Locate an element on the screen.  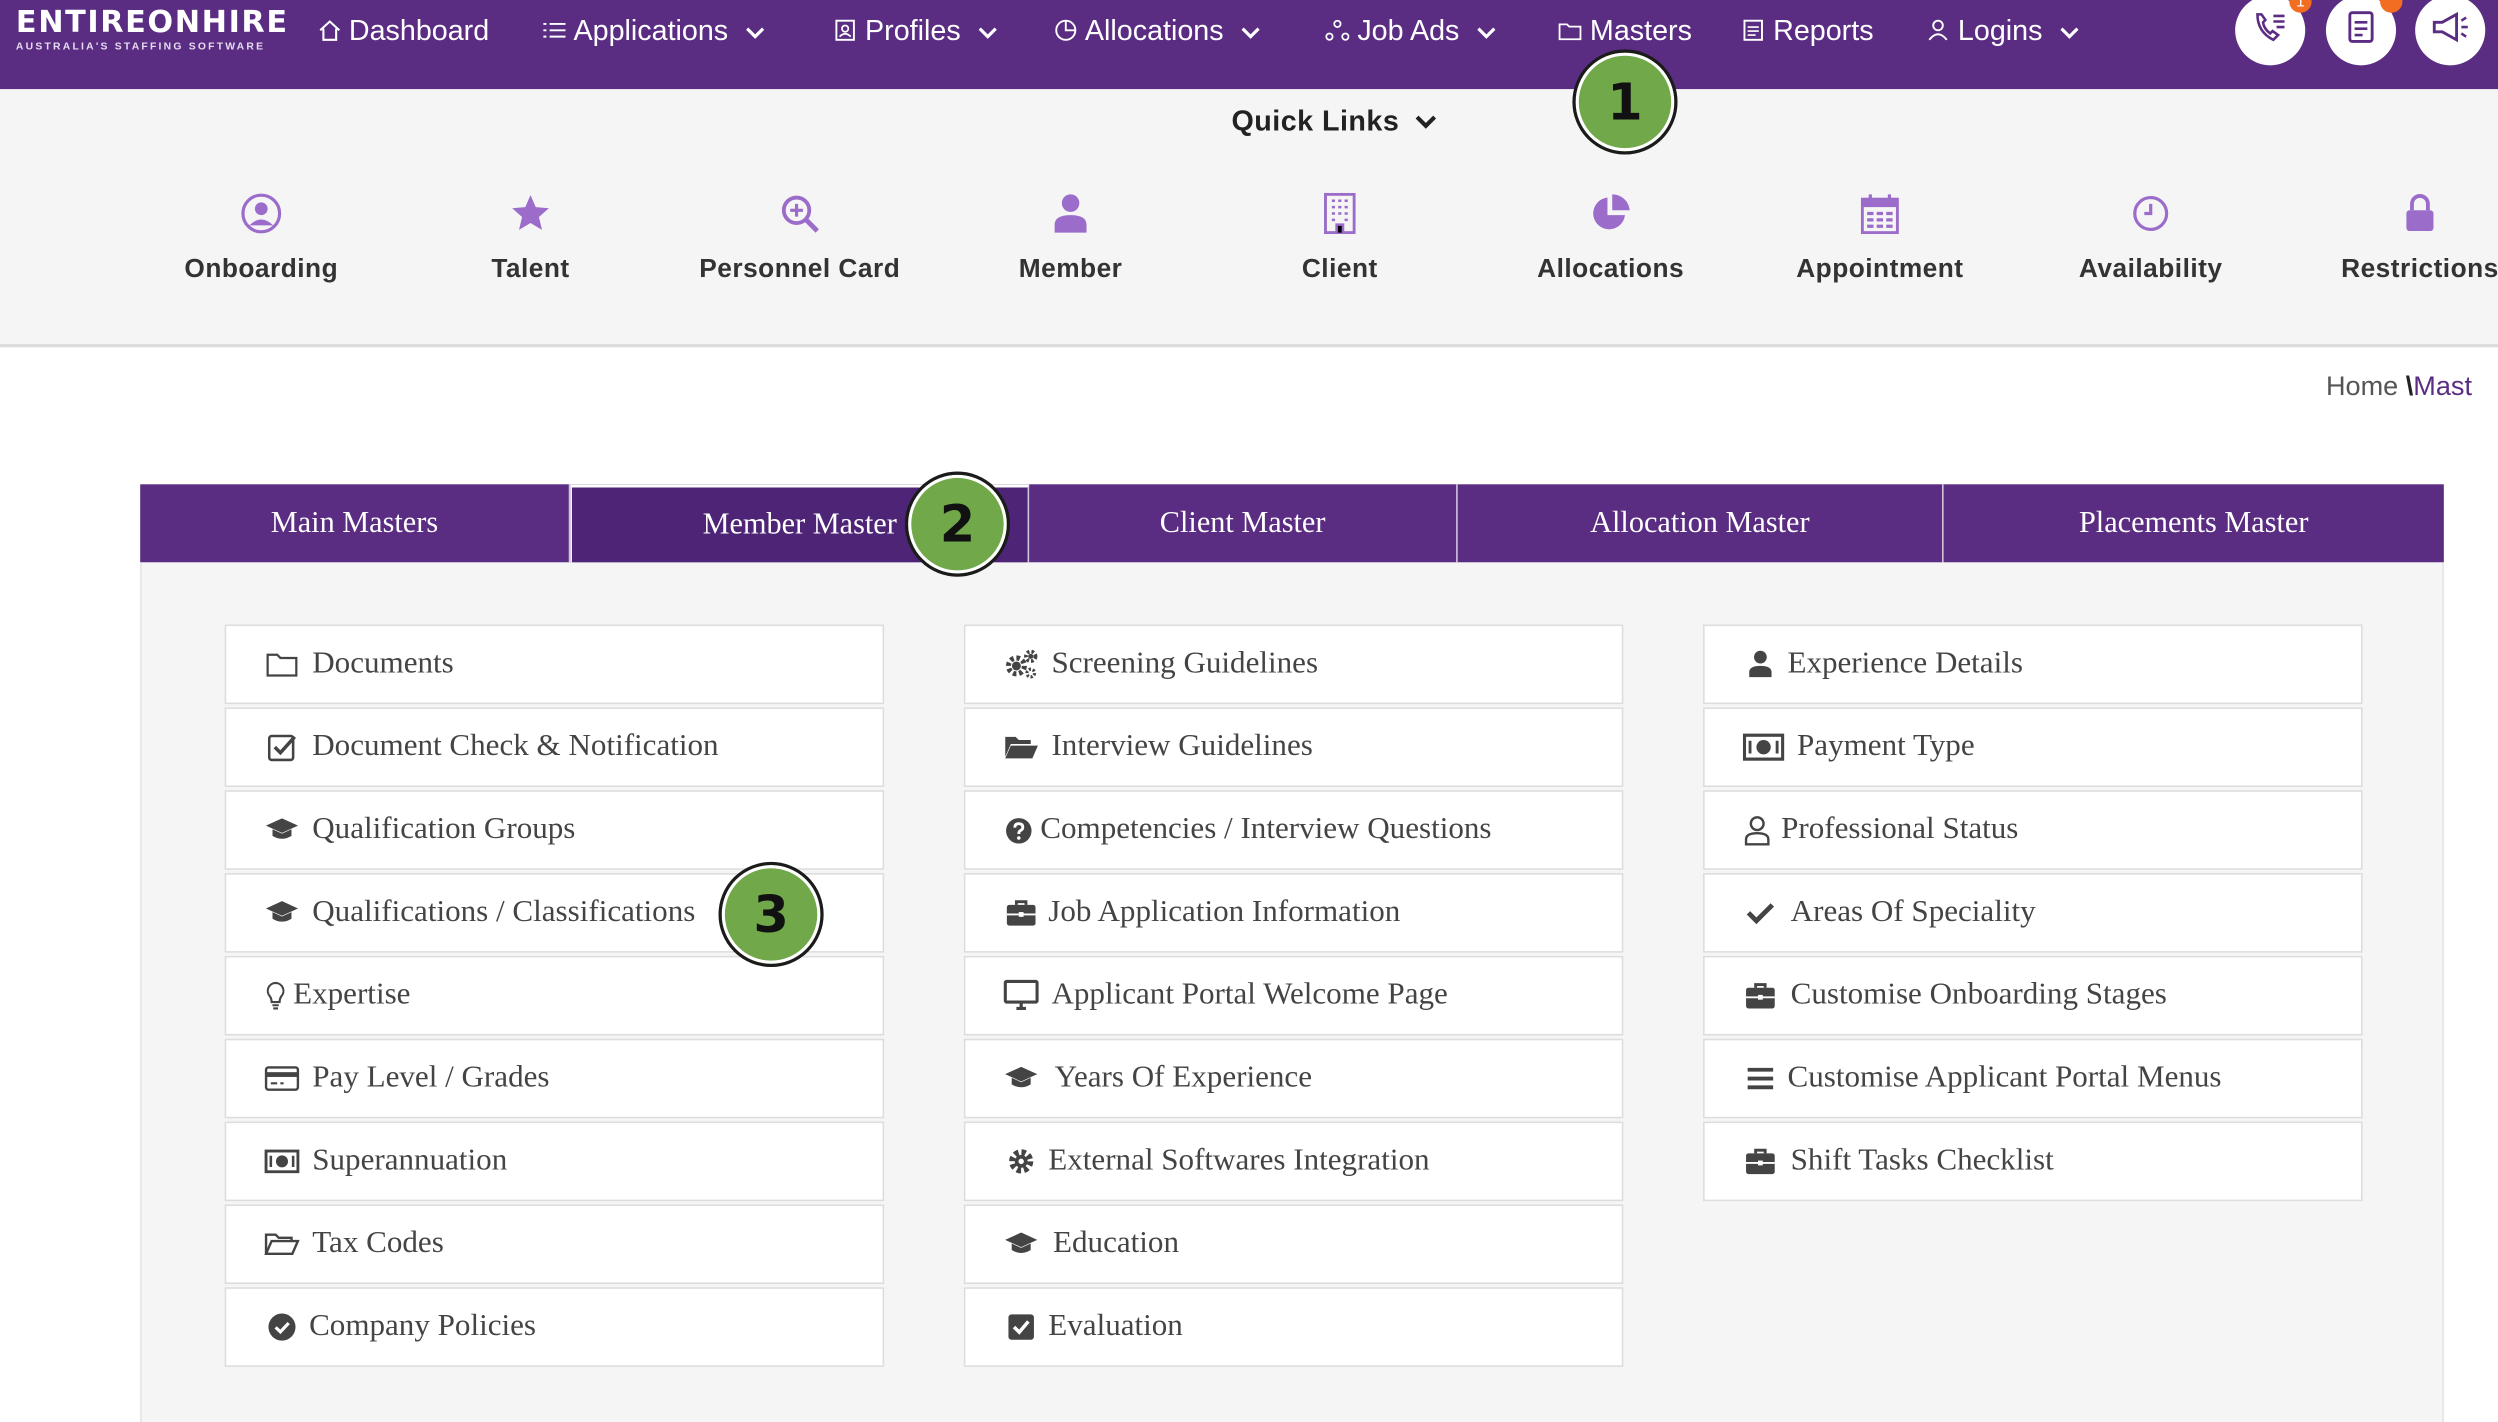
master-item-areas-of-speciality: Areas Of Speciality is located at coordinates (2033, 913).